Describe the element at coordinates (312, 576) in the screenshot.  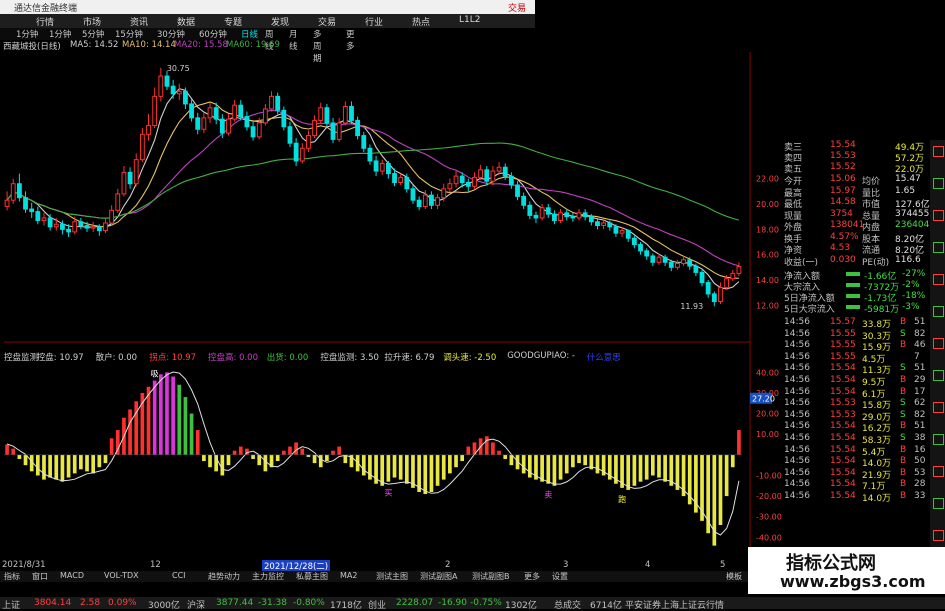
I see `indicator-tab: 私募主图` at that location.